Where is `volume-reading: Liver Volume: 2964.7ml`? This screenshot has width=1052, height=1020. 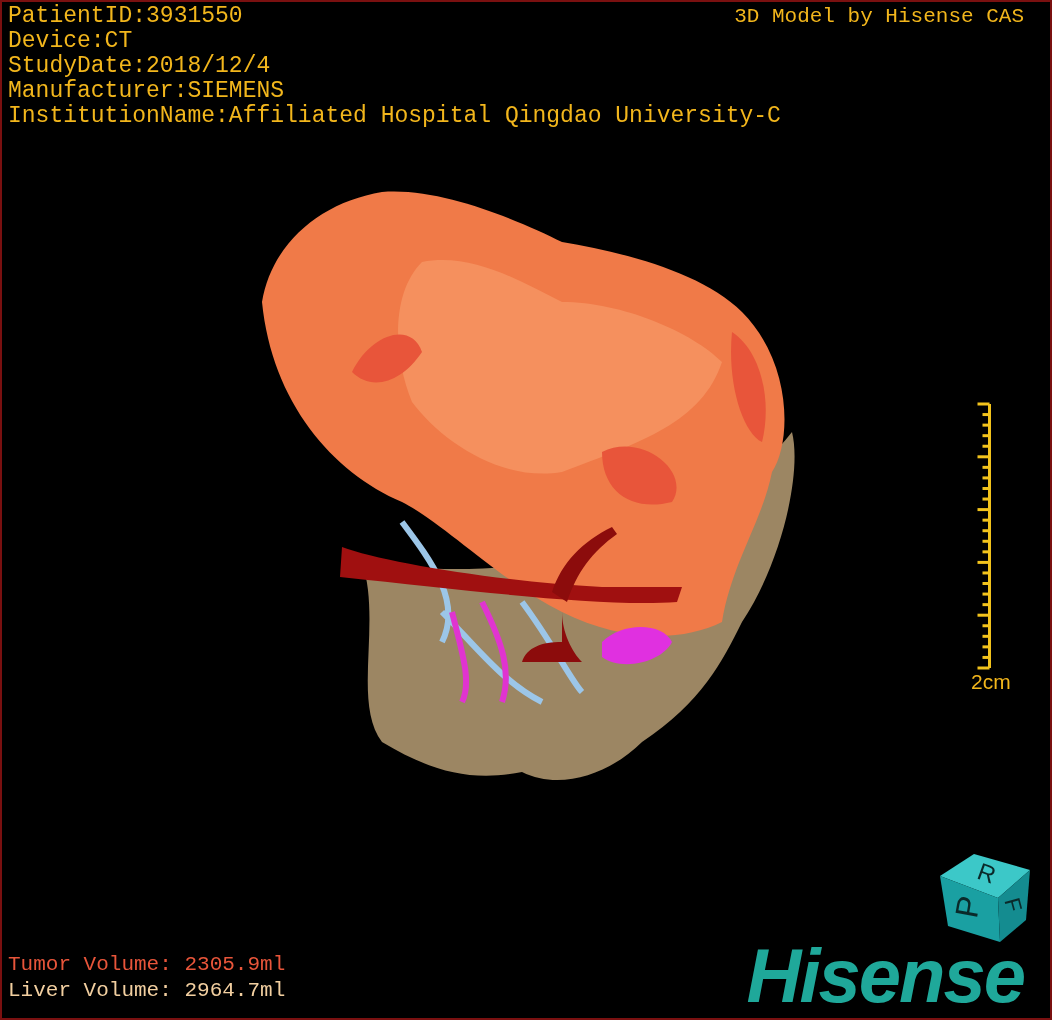
volume-reading: Liver Volume: 2964.7ml is located at coordinates (147, 991).